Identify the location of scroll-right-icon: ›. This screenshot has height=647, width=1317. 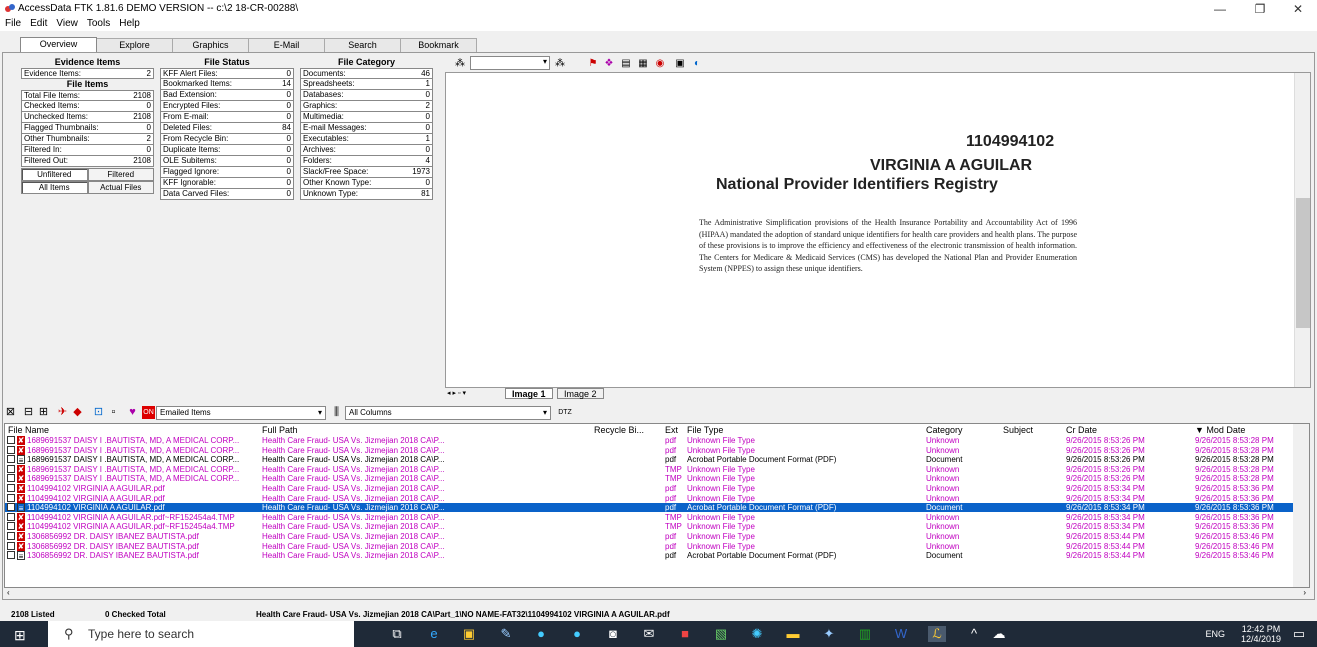
(1304, 592).